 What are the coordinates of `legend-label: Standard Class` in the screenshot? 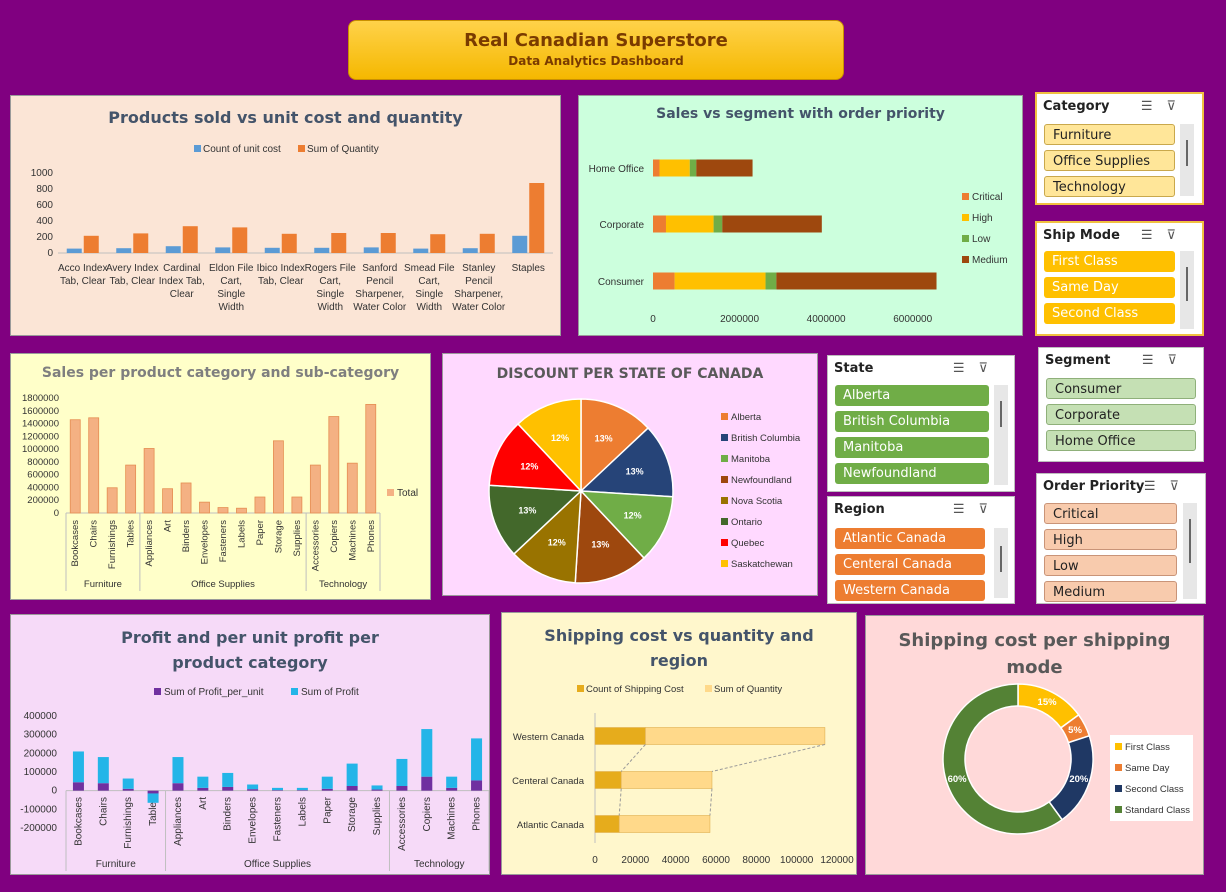 It's located at (1157, 810).